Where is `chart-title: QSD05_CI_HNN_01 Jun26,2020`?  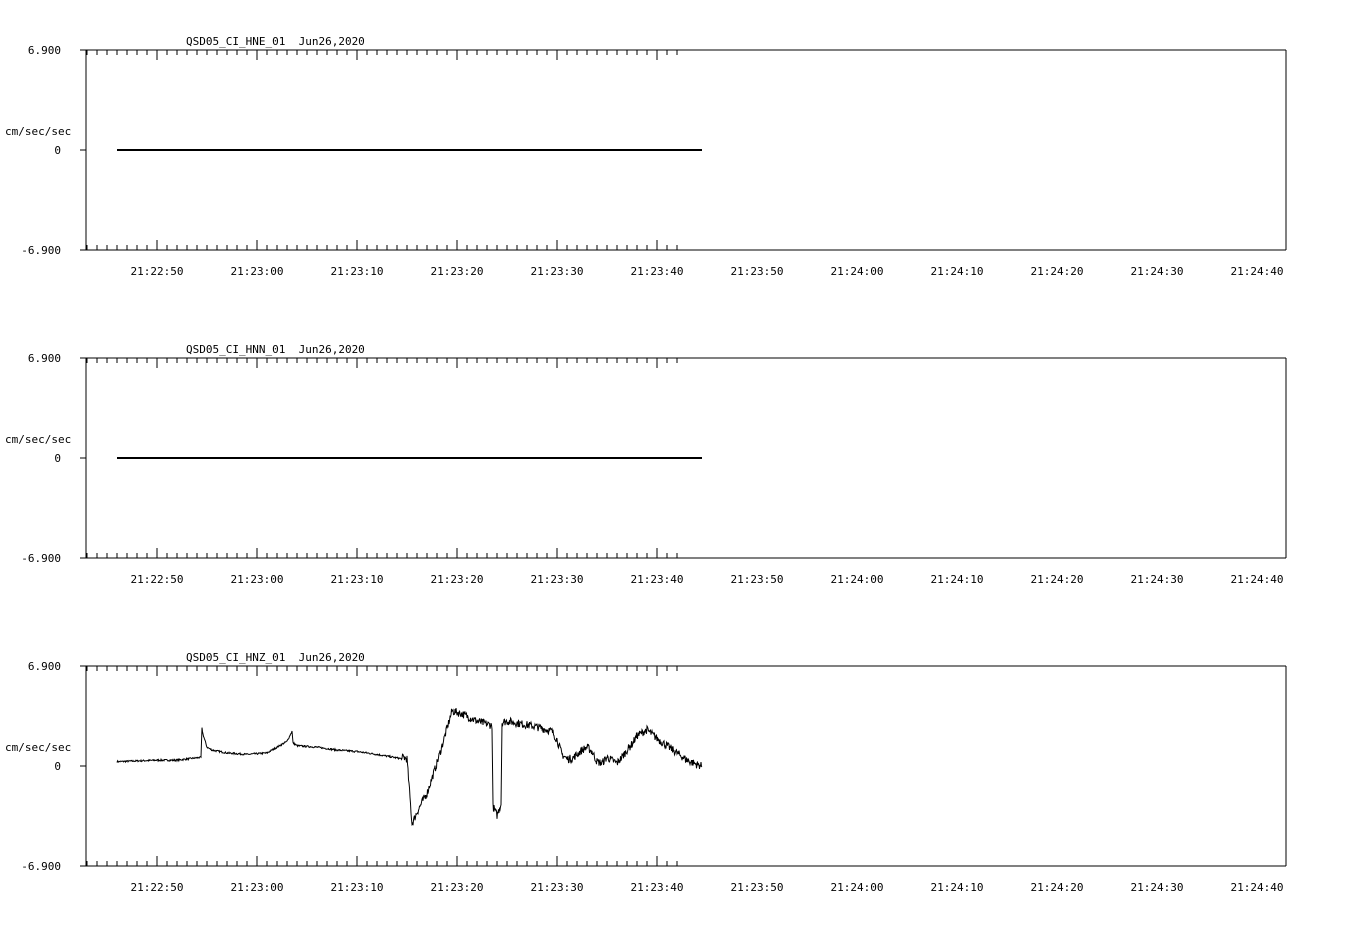 chart-title: QSD05_CI_HNN_01 Jun26,2020 is located at coordinates (275, 349).